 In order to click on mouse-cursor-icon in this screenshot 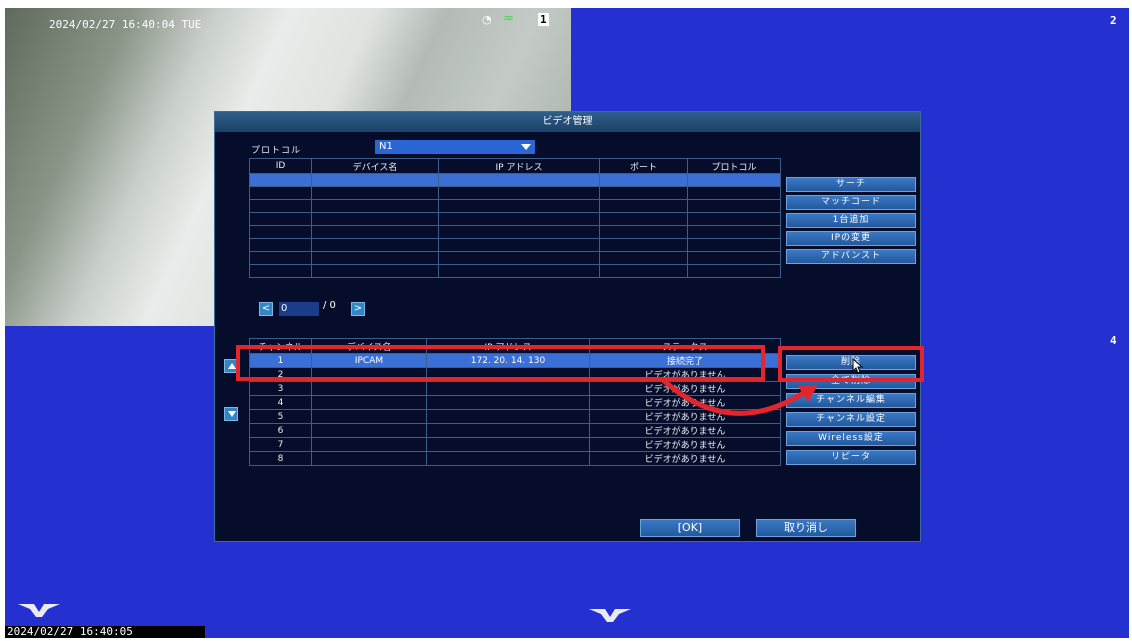, I will do `click(858, 366)`.